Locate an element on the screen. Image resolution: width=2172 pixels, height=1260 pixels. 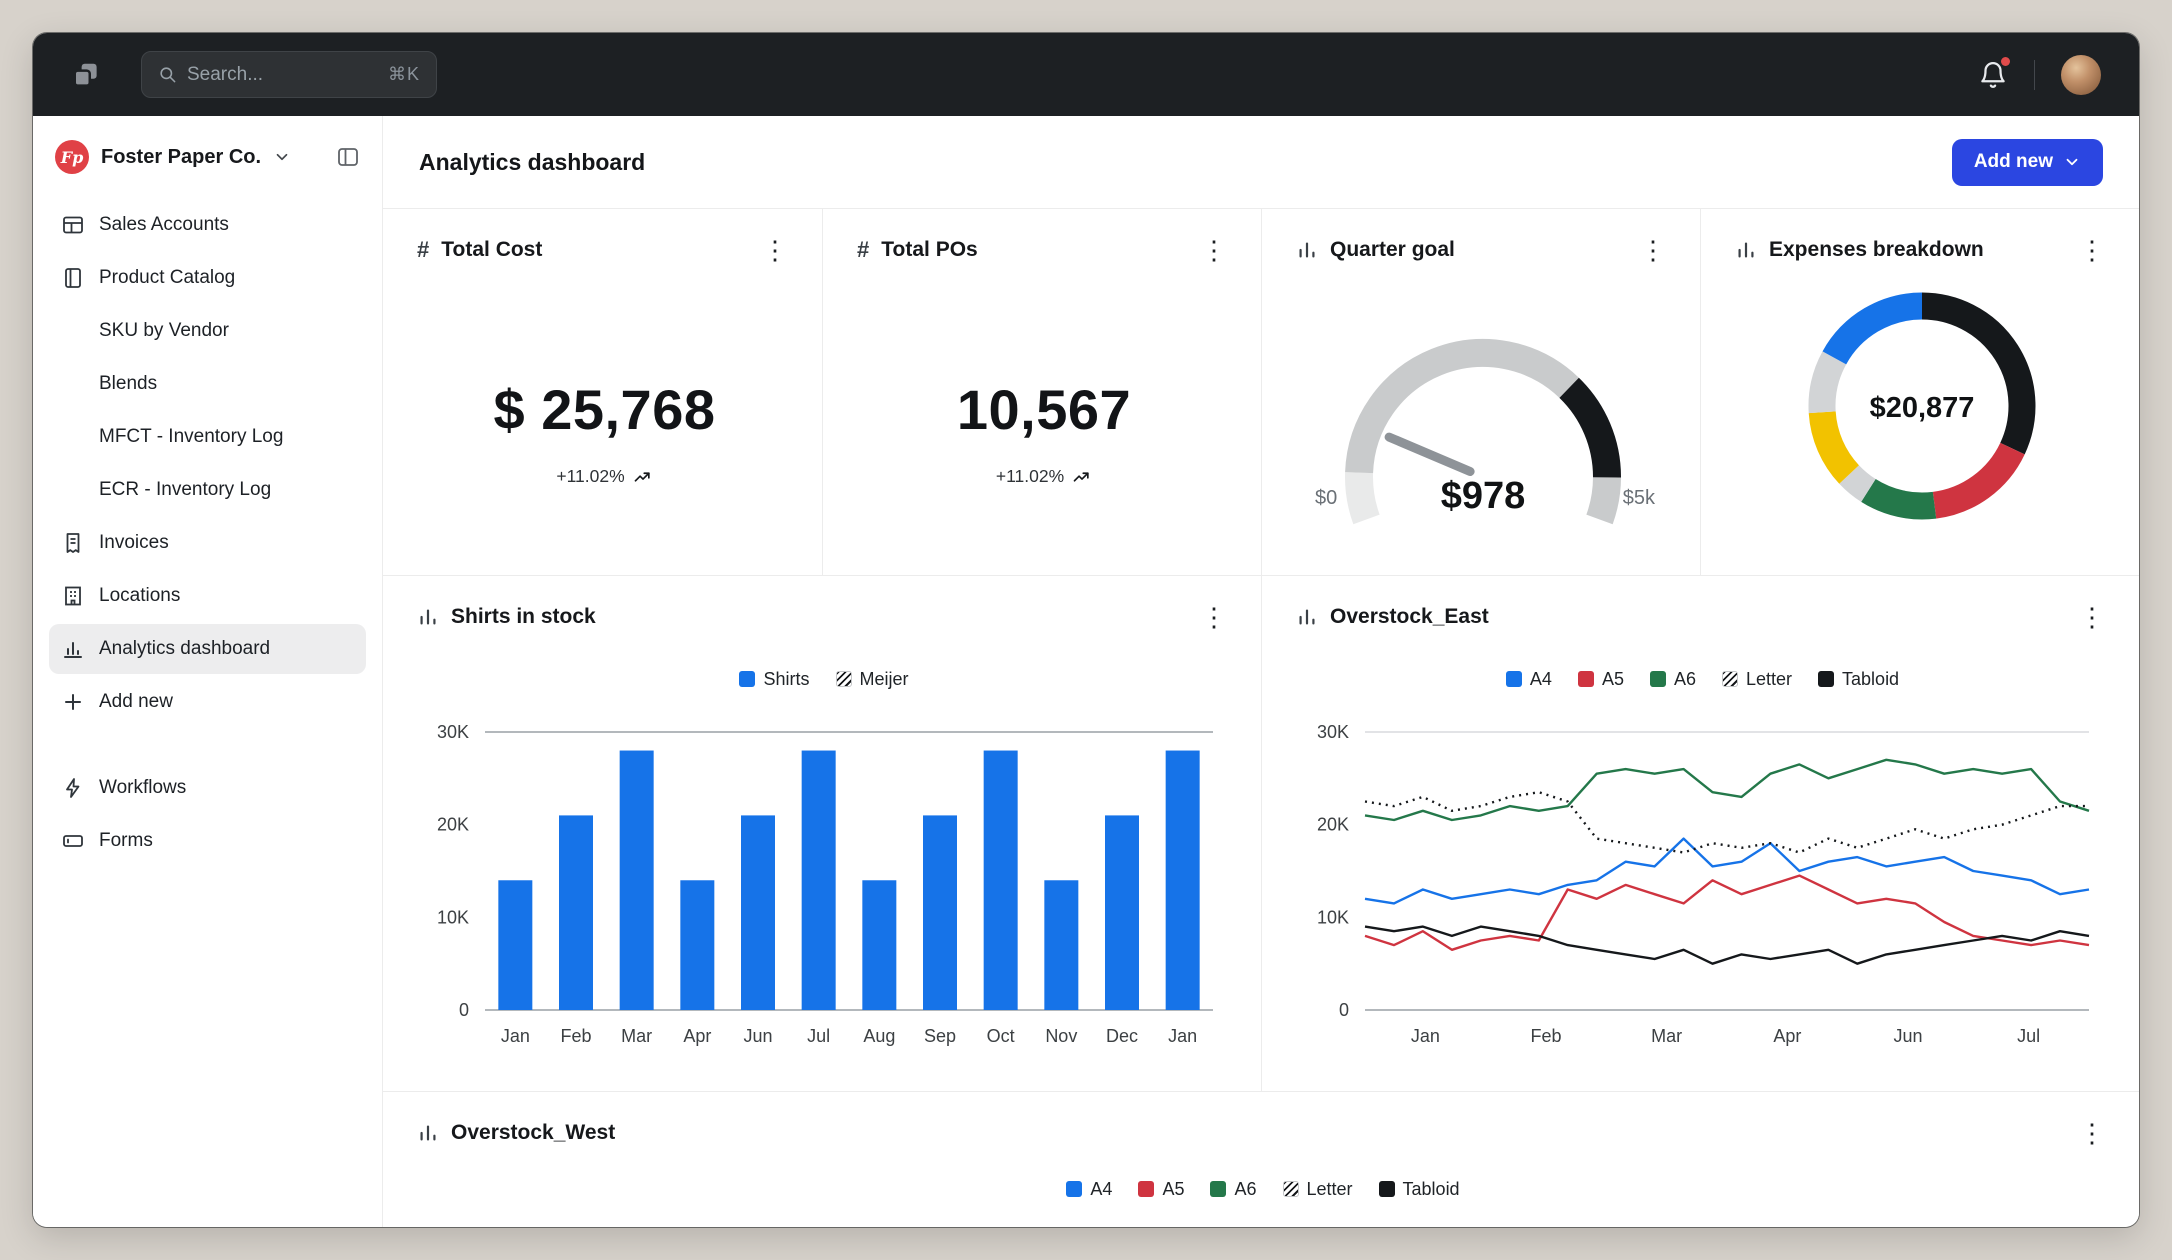
book-icon is located at coordinates (73, 278).